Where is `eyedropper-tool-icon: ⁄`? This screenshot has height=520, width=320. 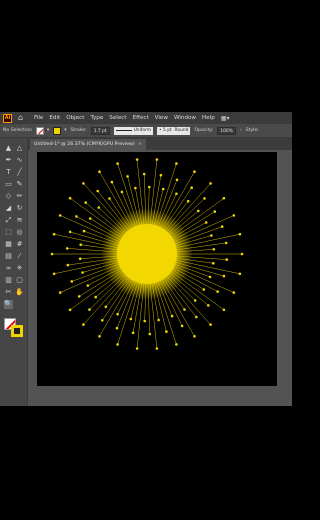
eyedropper-tool-icon: ⁄ is located at coordinates (19, 256).